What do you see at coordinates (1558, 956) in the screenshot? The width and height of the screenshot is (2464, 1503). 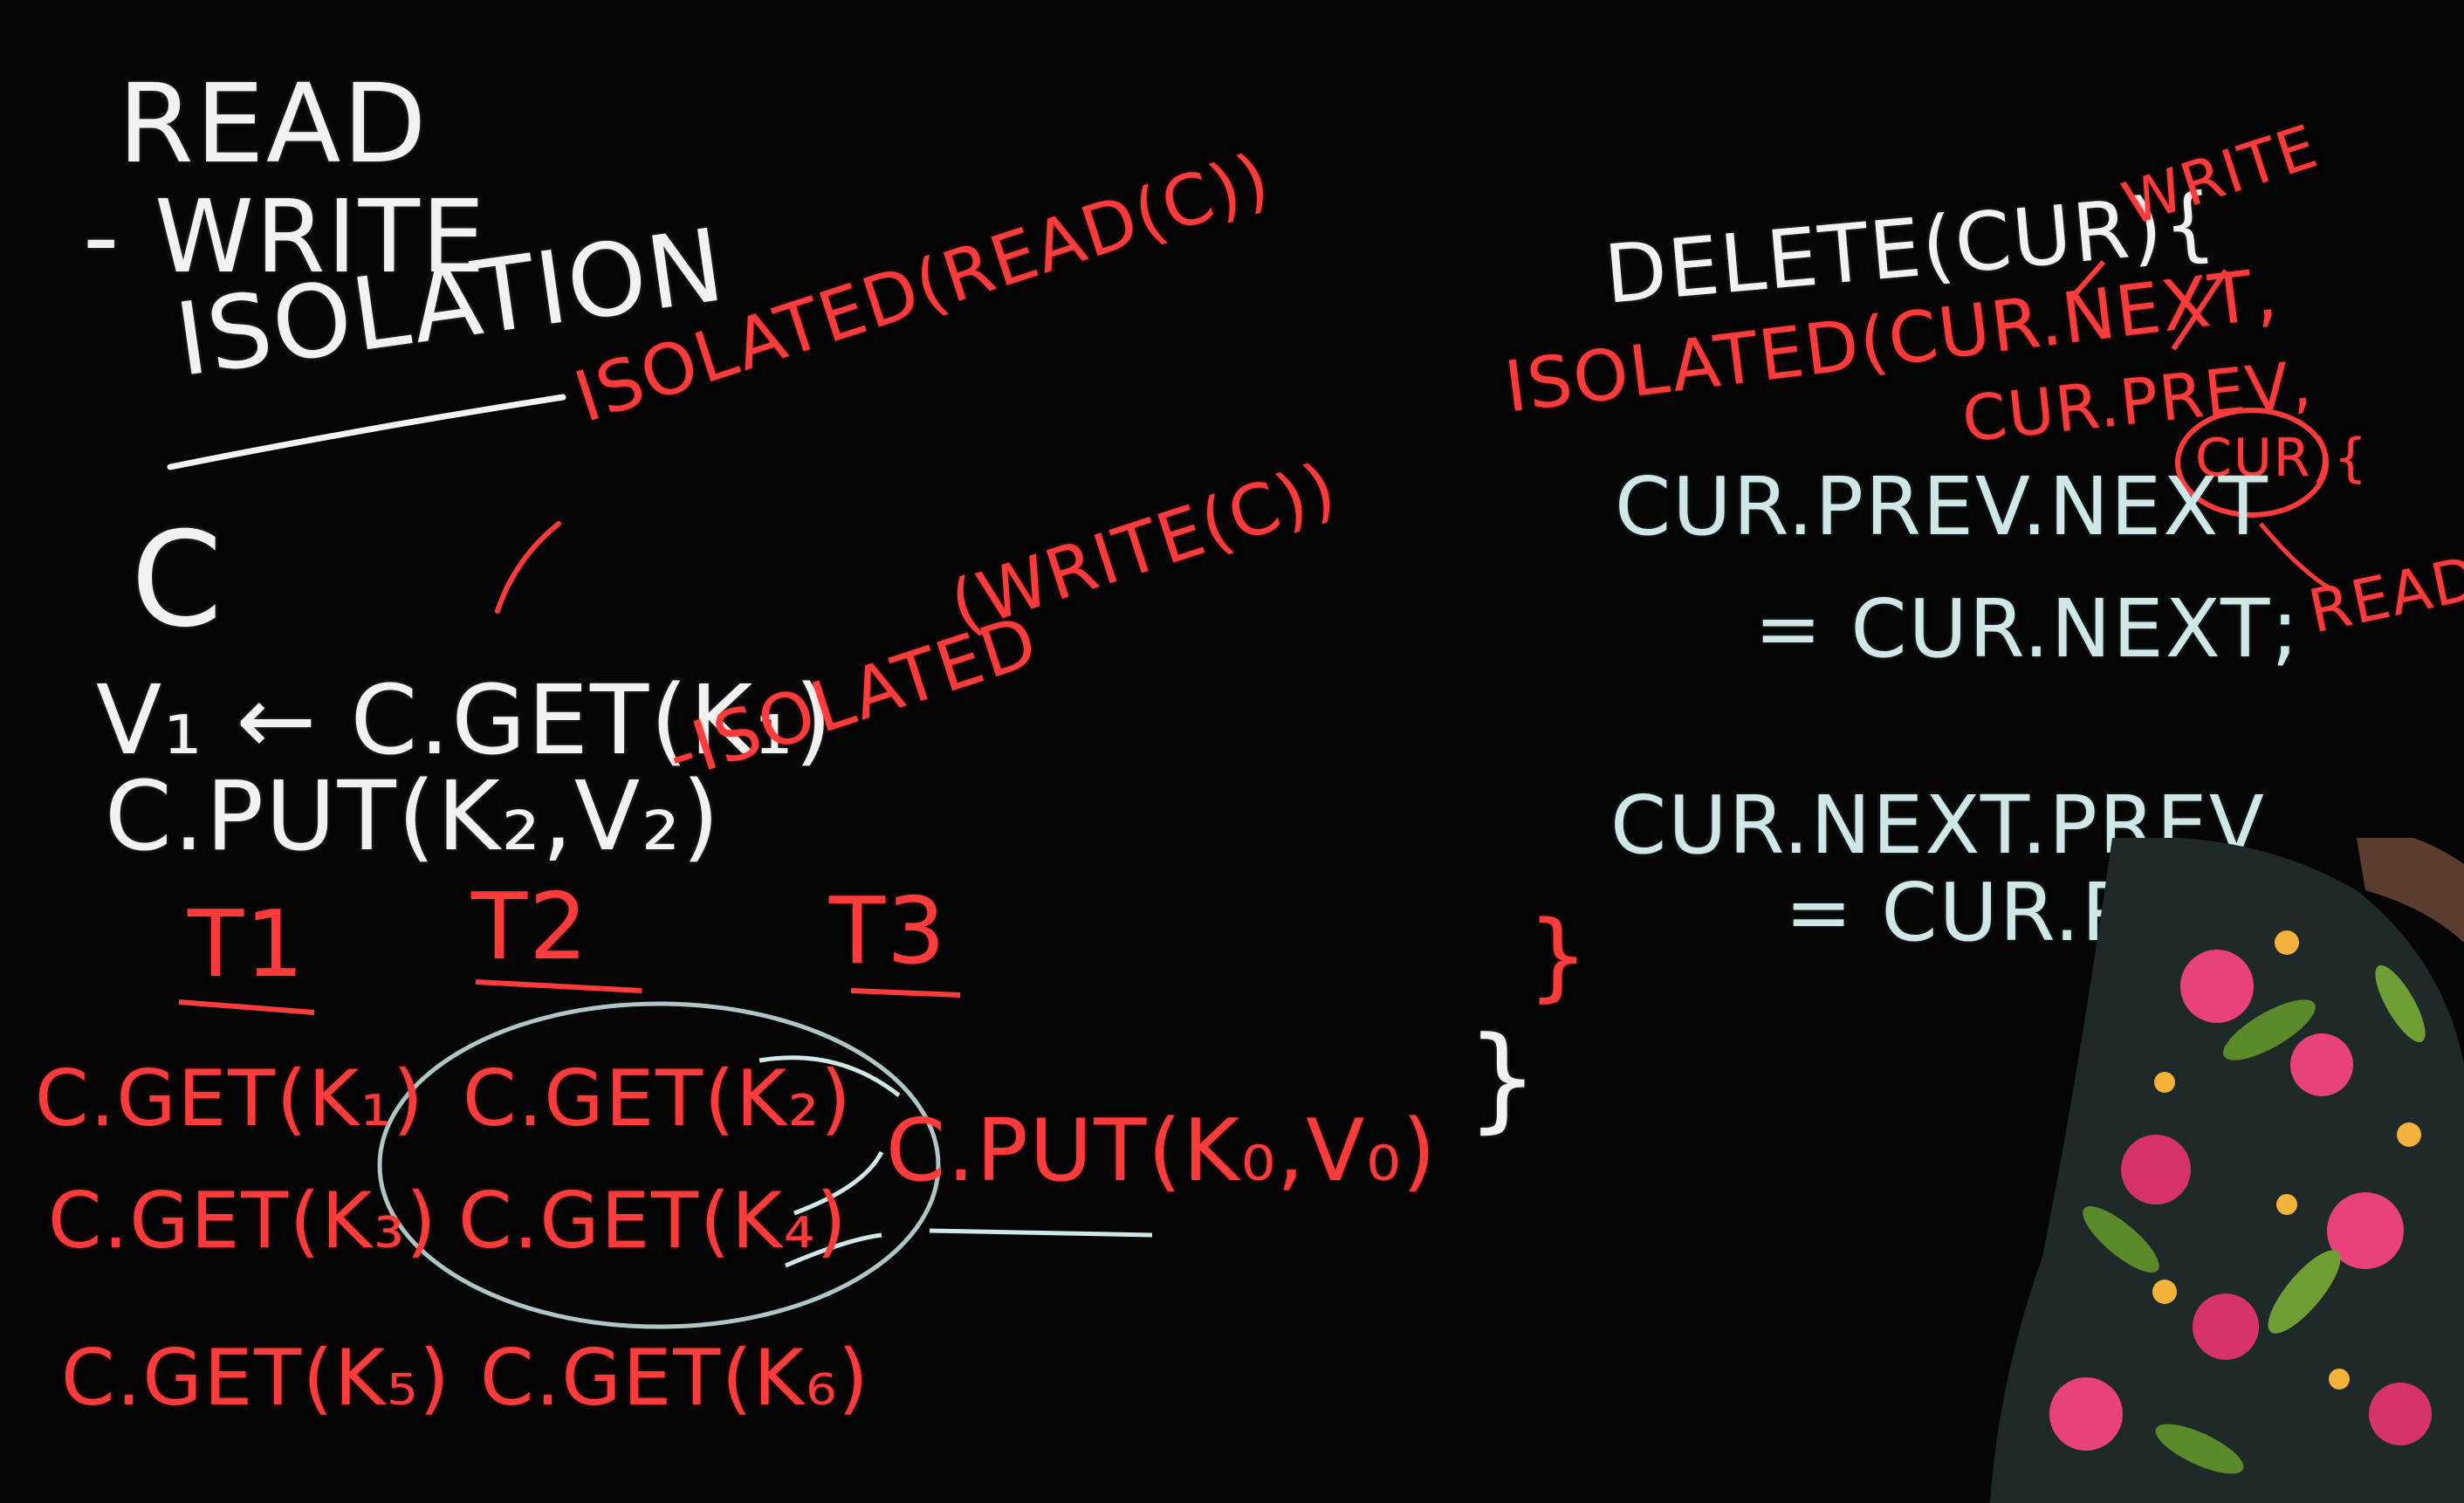 I see `closing-brace-inner: }` at bounding box center [1558, 956].